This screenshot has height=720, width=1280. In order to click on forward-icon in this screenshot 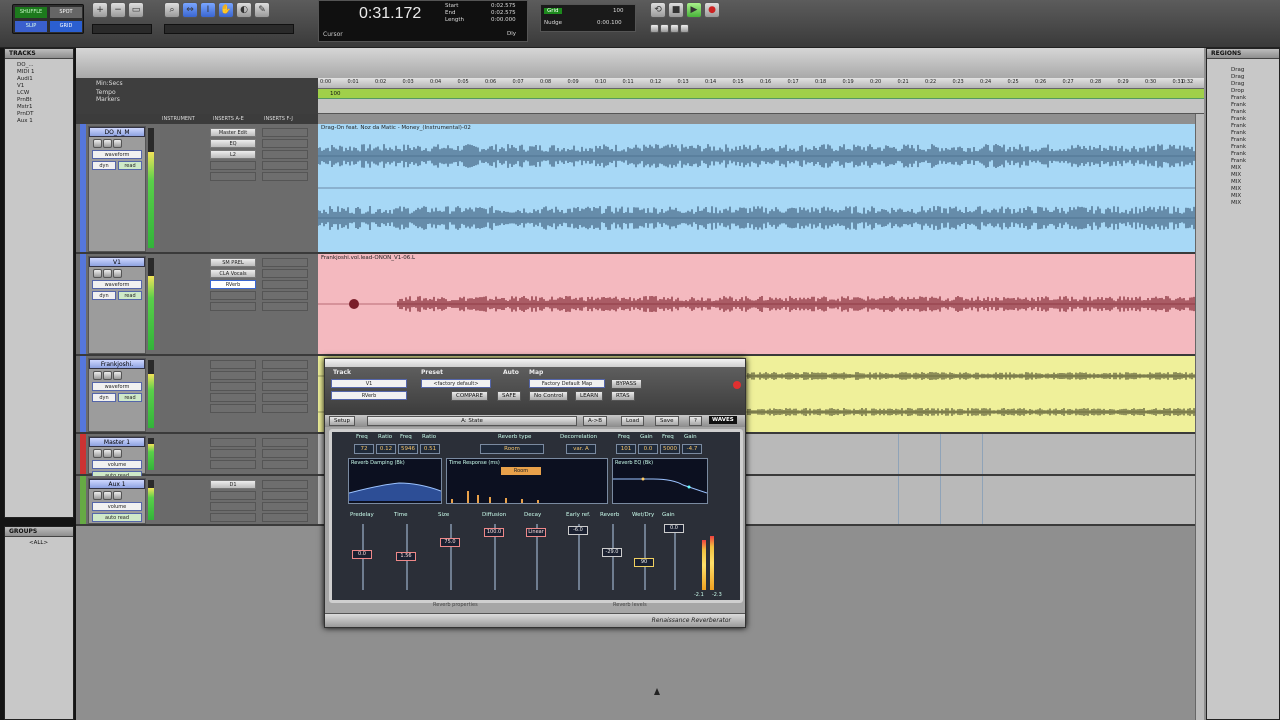, I will do `click(674, 28)`.